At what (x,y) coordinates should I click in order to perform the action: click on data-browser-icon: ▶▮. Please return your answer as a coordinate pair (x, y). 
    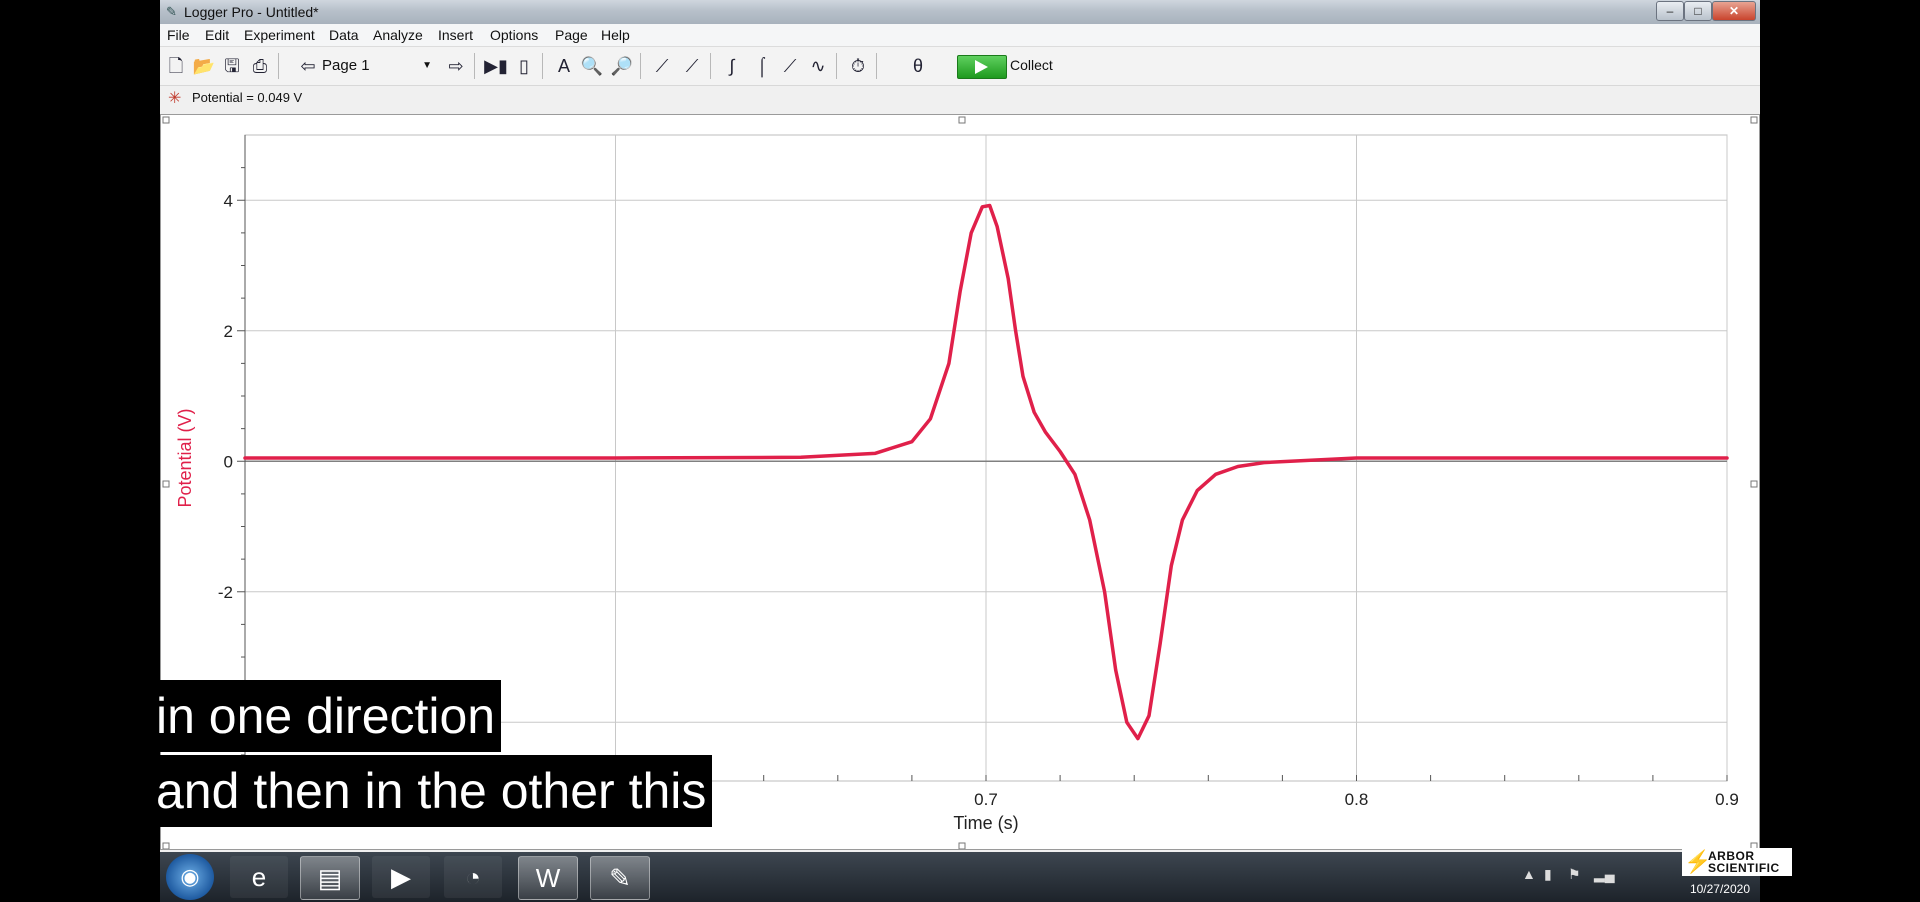
    Looking at the image, I should click on (496, 66).